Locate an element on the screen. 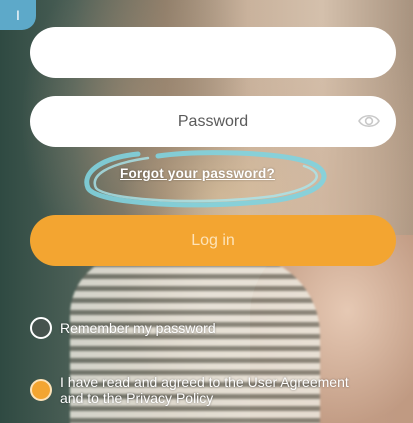 The height and width of the screenshot is (423, 413). account-field is located at coordinates (213, 52).